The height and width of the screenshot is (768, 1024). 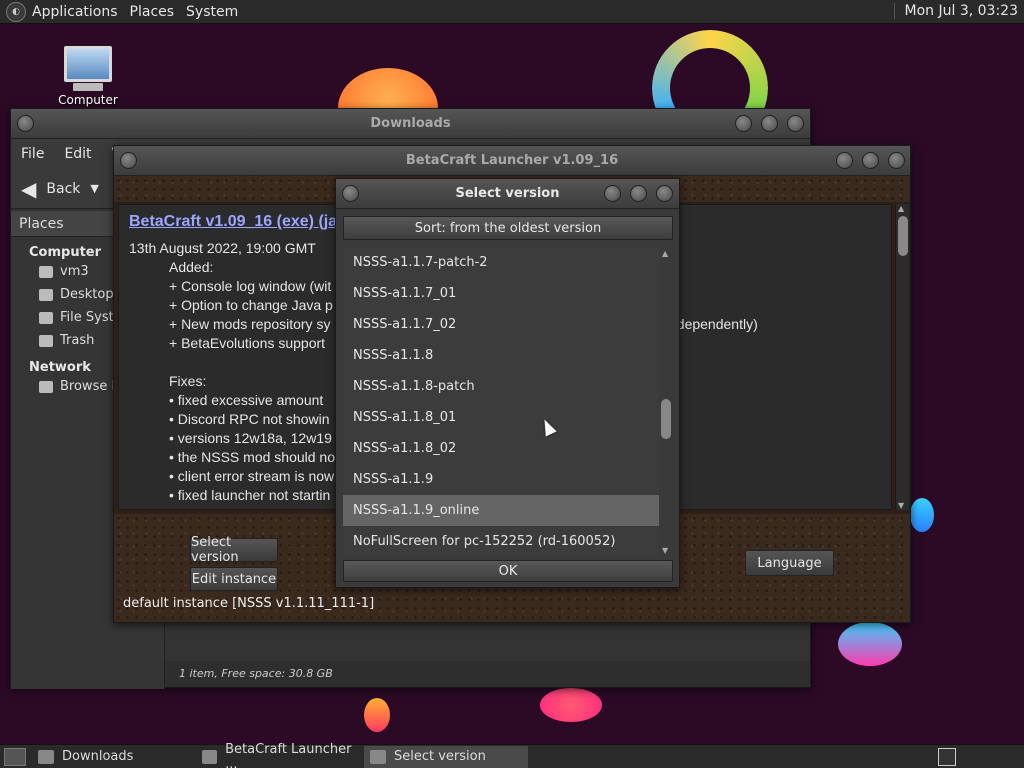 I want to click on workspace-switcher-icon, so click(x=947, y=757).